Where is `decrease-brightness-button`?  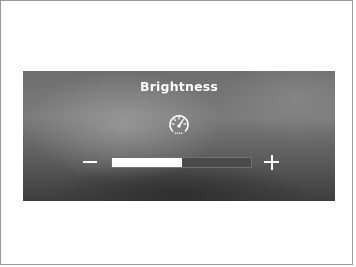
decrease-brightness-button is located at coordinates (91, 162).